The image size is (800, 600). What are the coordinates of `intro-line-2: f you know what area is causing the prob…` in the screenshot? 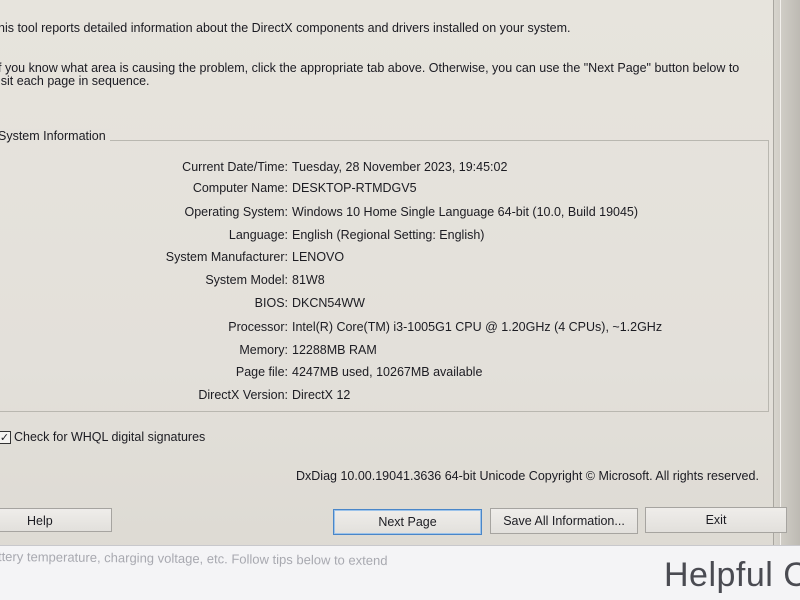 It's located at (370, 68).